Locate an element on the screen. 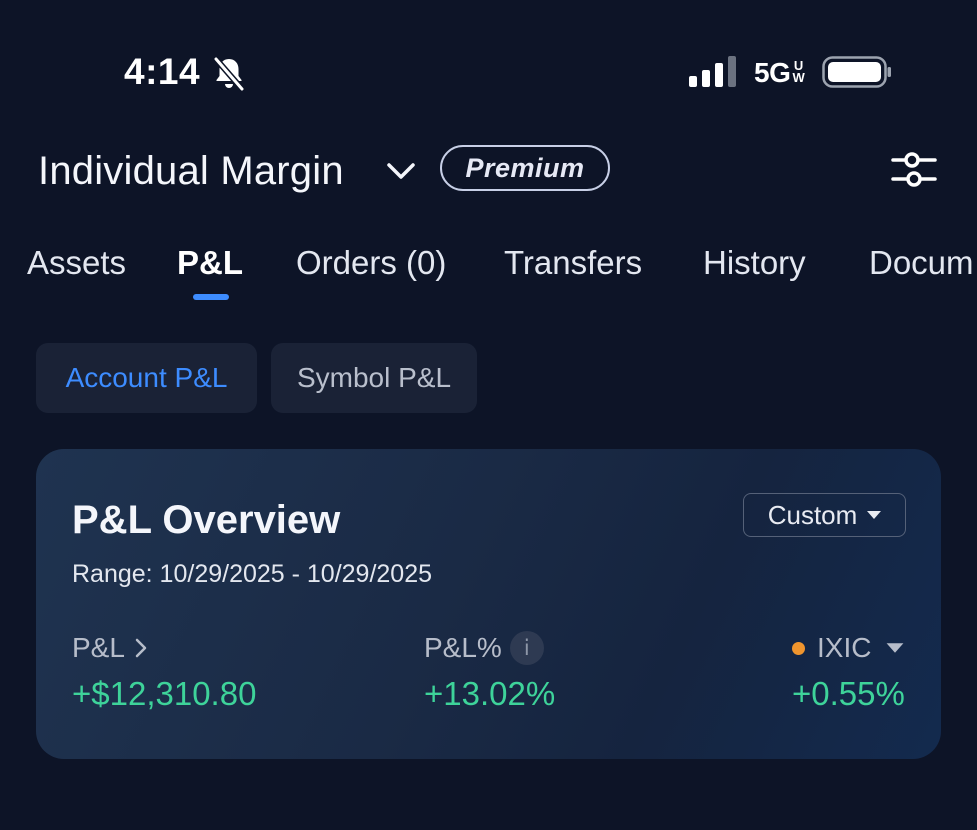 The height and width of the screenshot is (830, 977). info-icon: i is located at coordinates (526, 648).